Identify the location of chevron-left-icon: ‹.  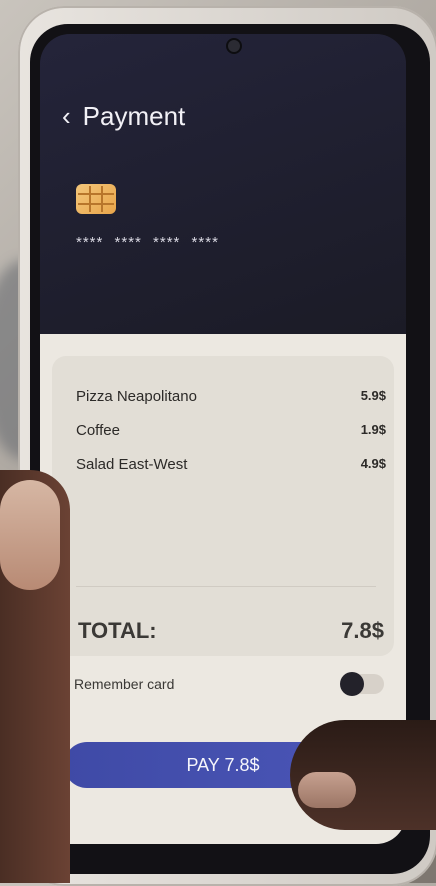
(66, 116).